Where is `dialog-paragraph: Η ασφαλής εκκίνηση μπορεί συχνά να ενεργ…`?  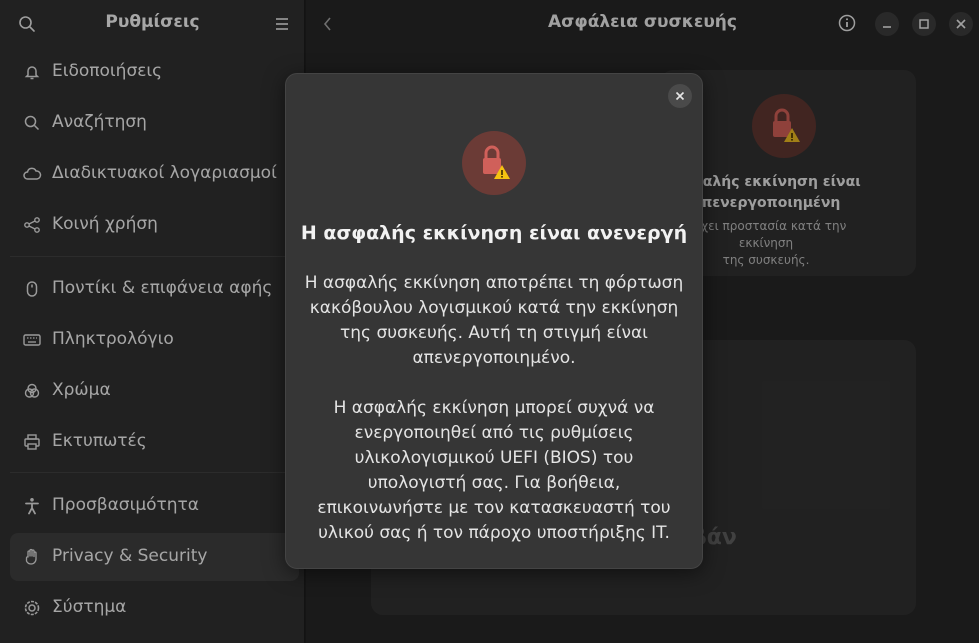 dialog-paragraph: Η ασφαλής εκκίνηση μπορεί συχνά να ενεργ… is located at coordinates (494, 470).